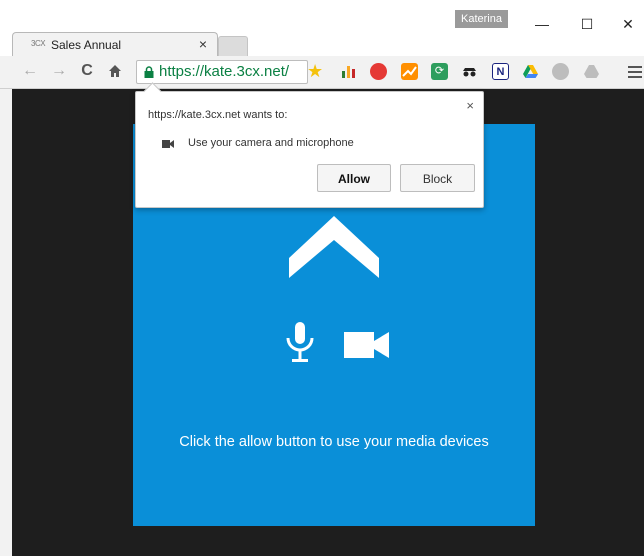 The width and height of the screenshot is (644, 556). What do you see at coordinates (409, 71) in the screenshot?
I see `chart-icon` at bounding box center [409, 71].